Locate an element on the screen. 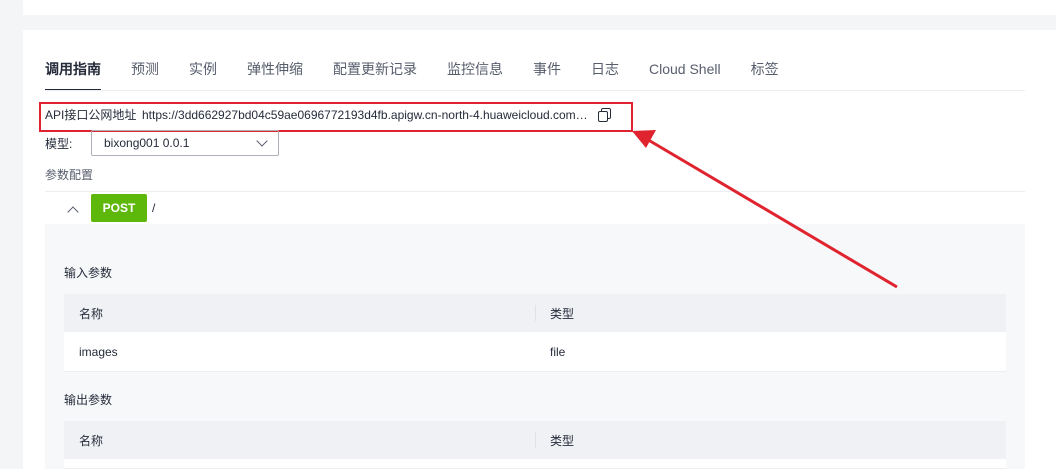  tab-logs: 日志 is located at coordinates (605, 69).